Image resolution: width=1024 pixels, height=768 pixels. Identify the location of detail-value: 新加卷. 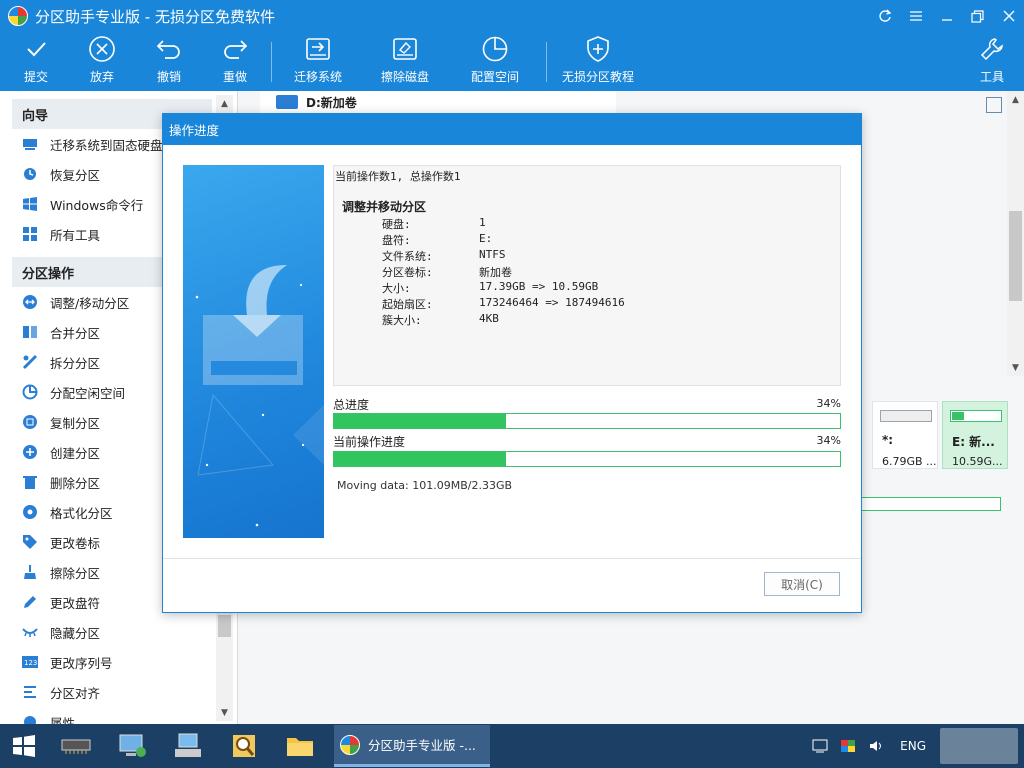
(495, 272).